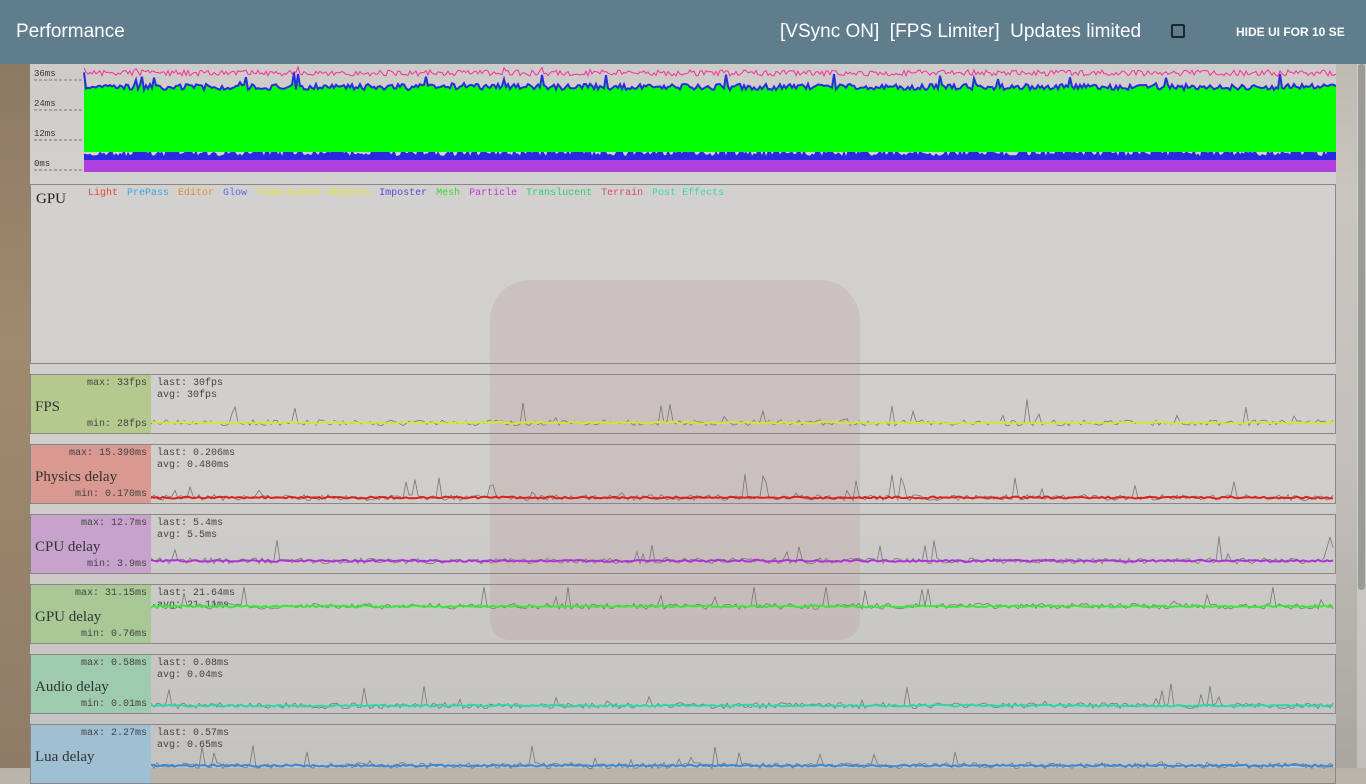 Image resolution: width=1366 pixels, height=784 pixels. I want to click on gpu-legend-item: Imposter, so click(403, 193).